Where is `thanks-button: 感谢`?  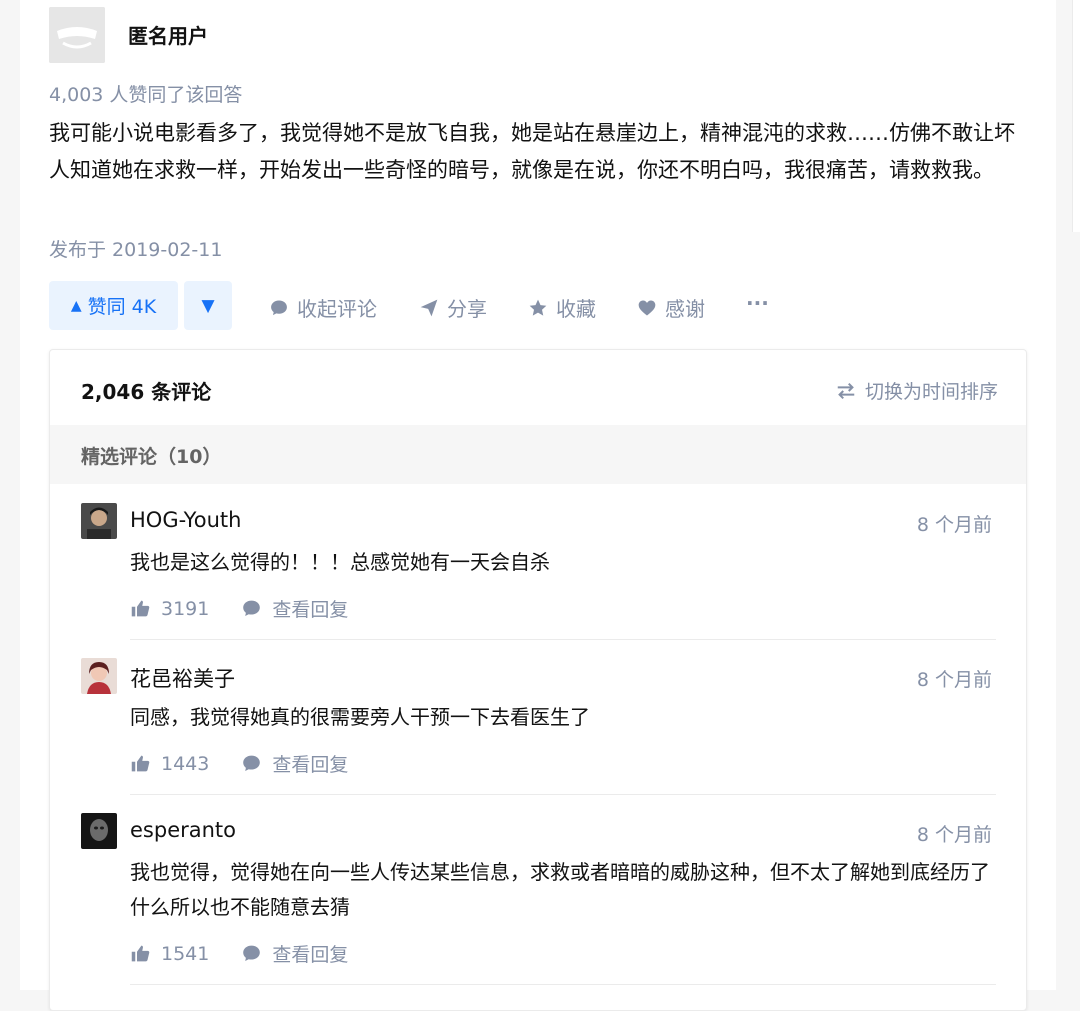 thanks-button: 感谢 is located at coordinates (671, 307).